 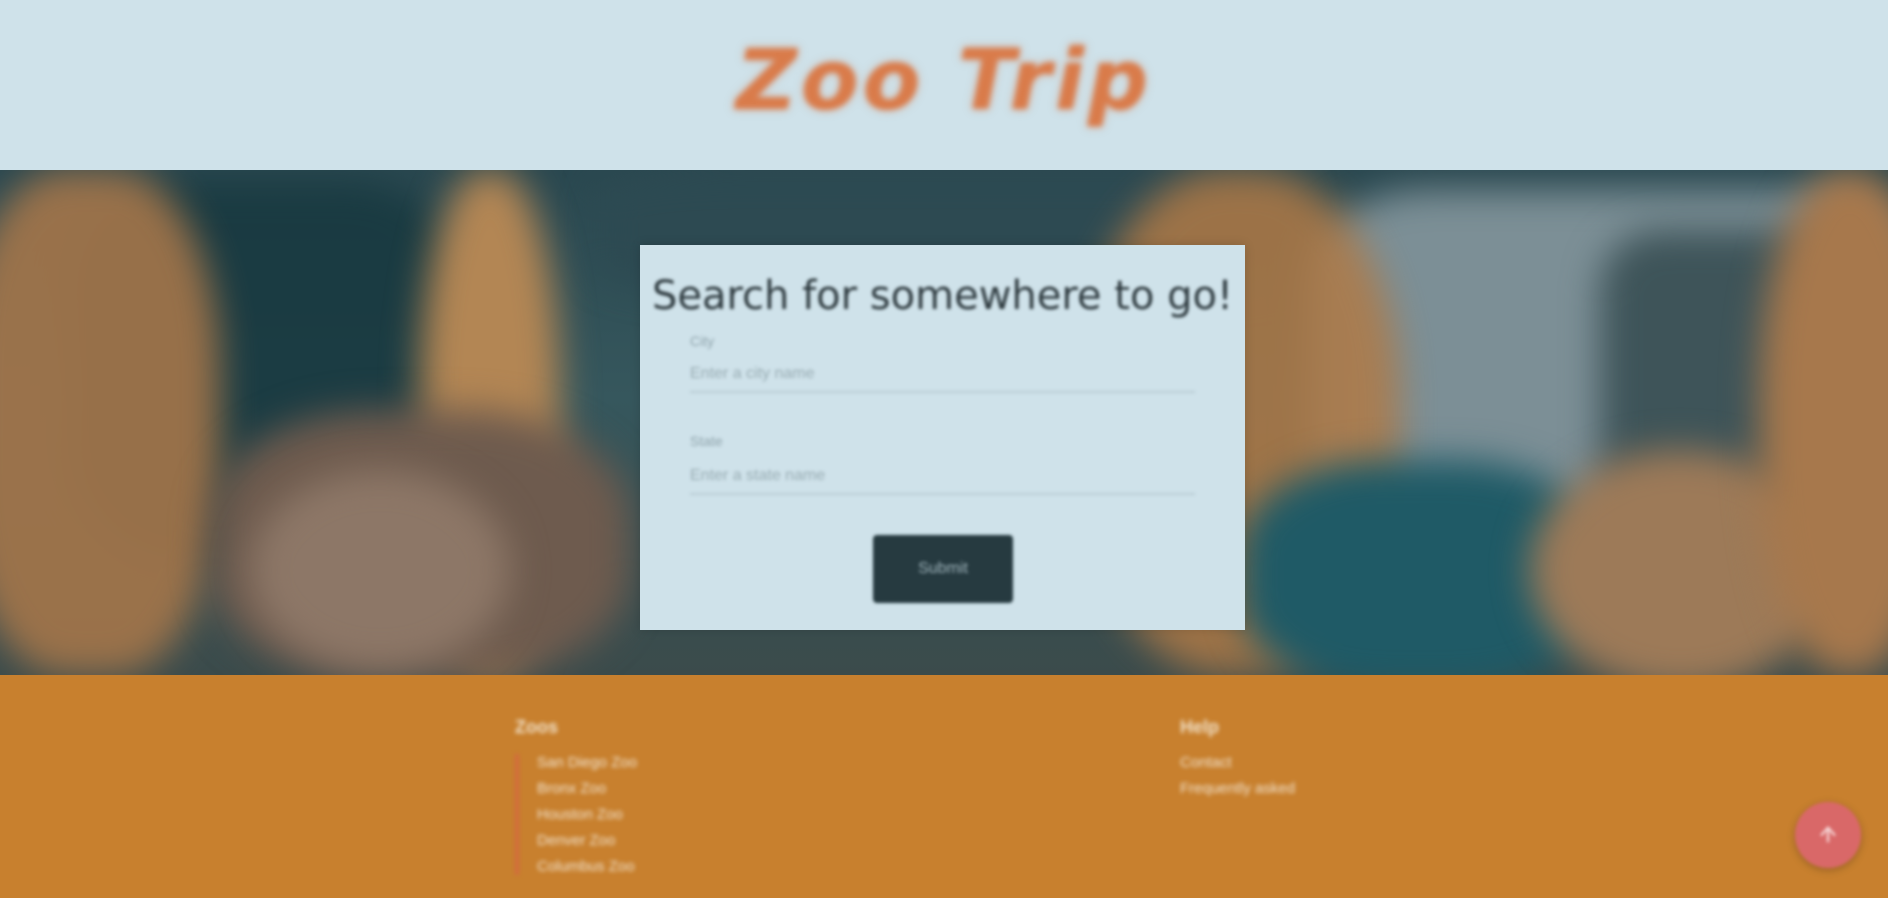 I want to click on footer-link: Houston Zoo, so click(x=587, y=814).